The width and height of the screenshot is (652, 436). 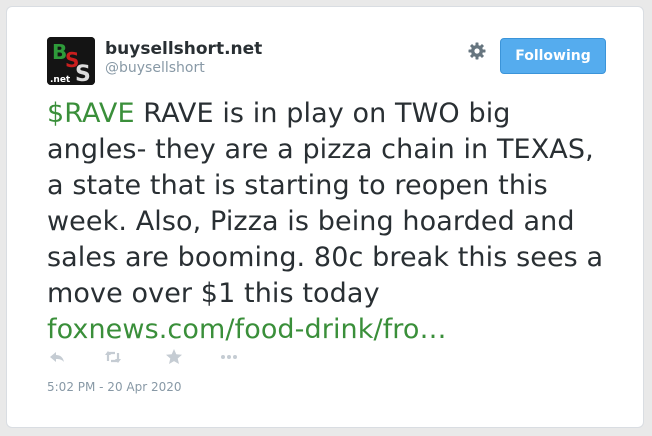 I want to click on svg-text: S, so click(x=83, y=73).